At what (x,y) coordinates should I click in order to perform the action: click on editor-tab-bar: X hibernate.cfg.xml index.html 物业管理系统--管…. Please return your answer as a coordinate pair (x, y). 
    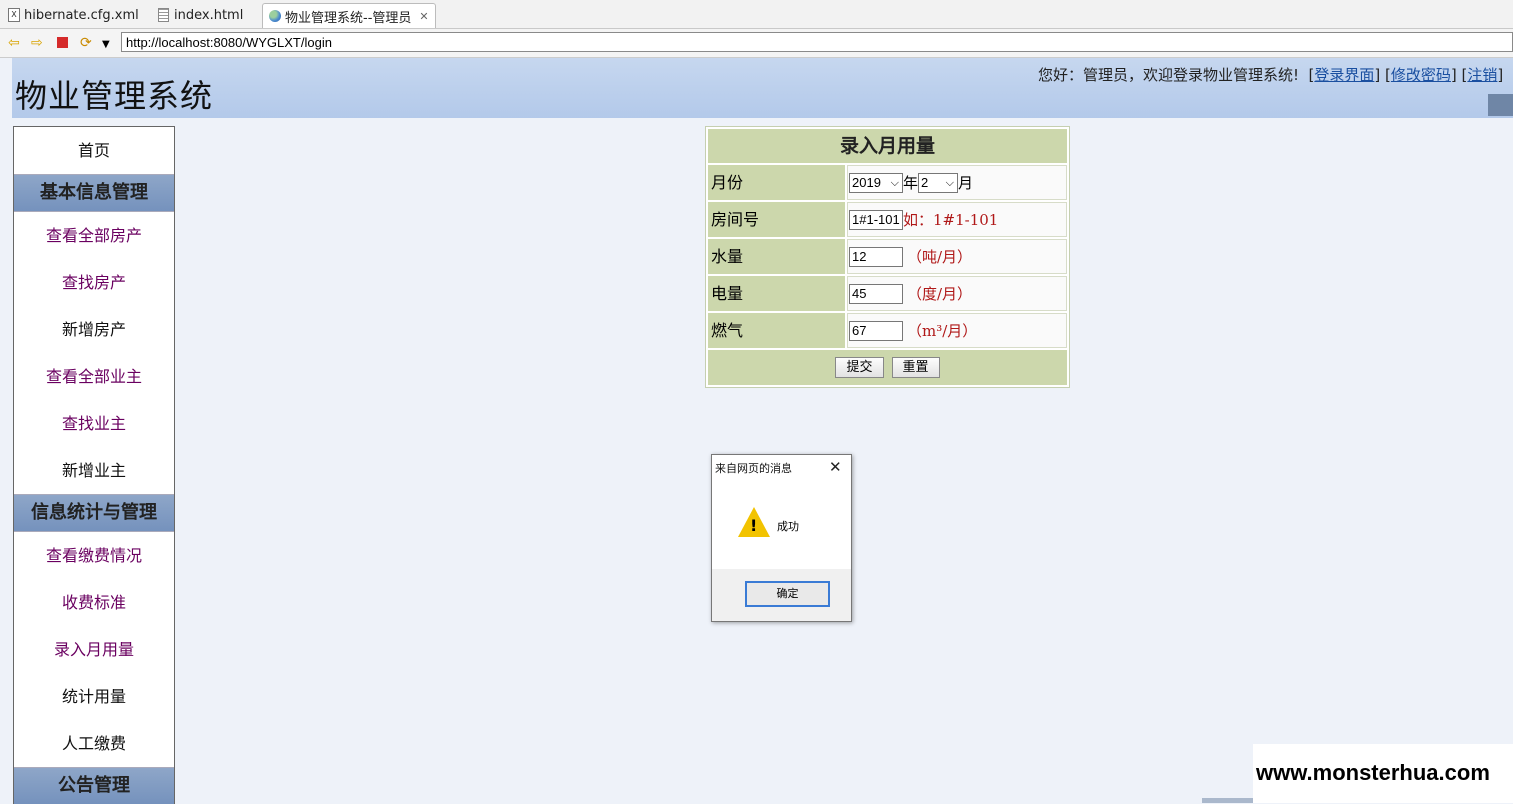
    Looking at the image, I should click on (756, 14).